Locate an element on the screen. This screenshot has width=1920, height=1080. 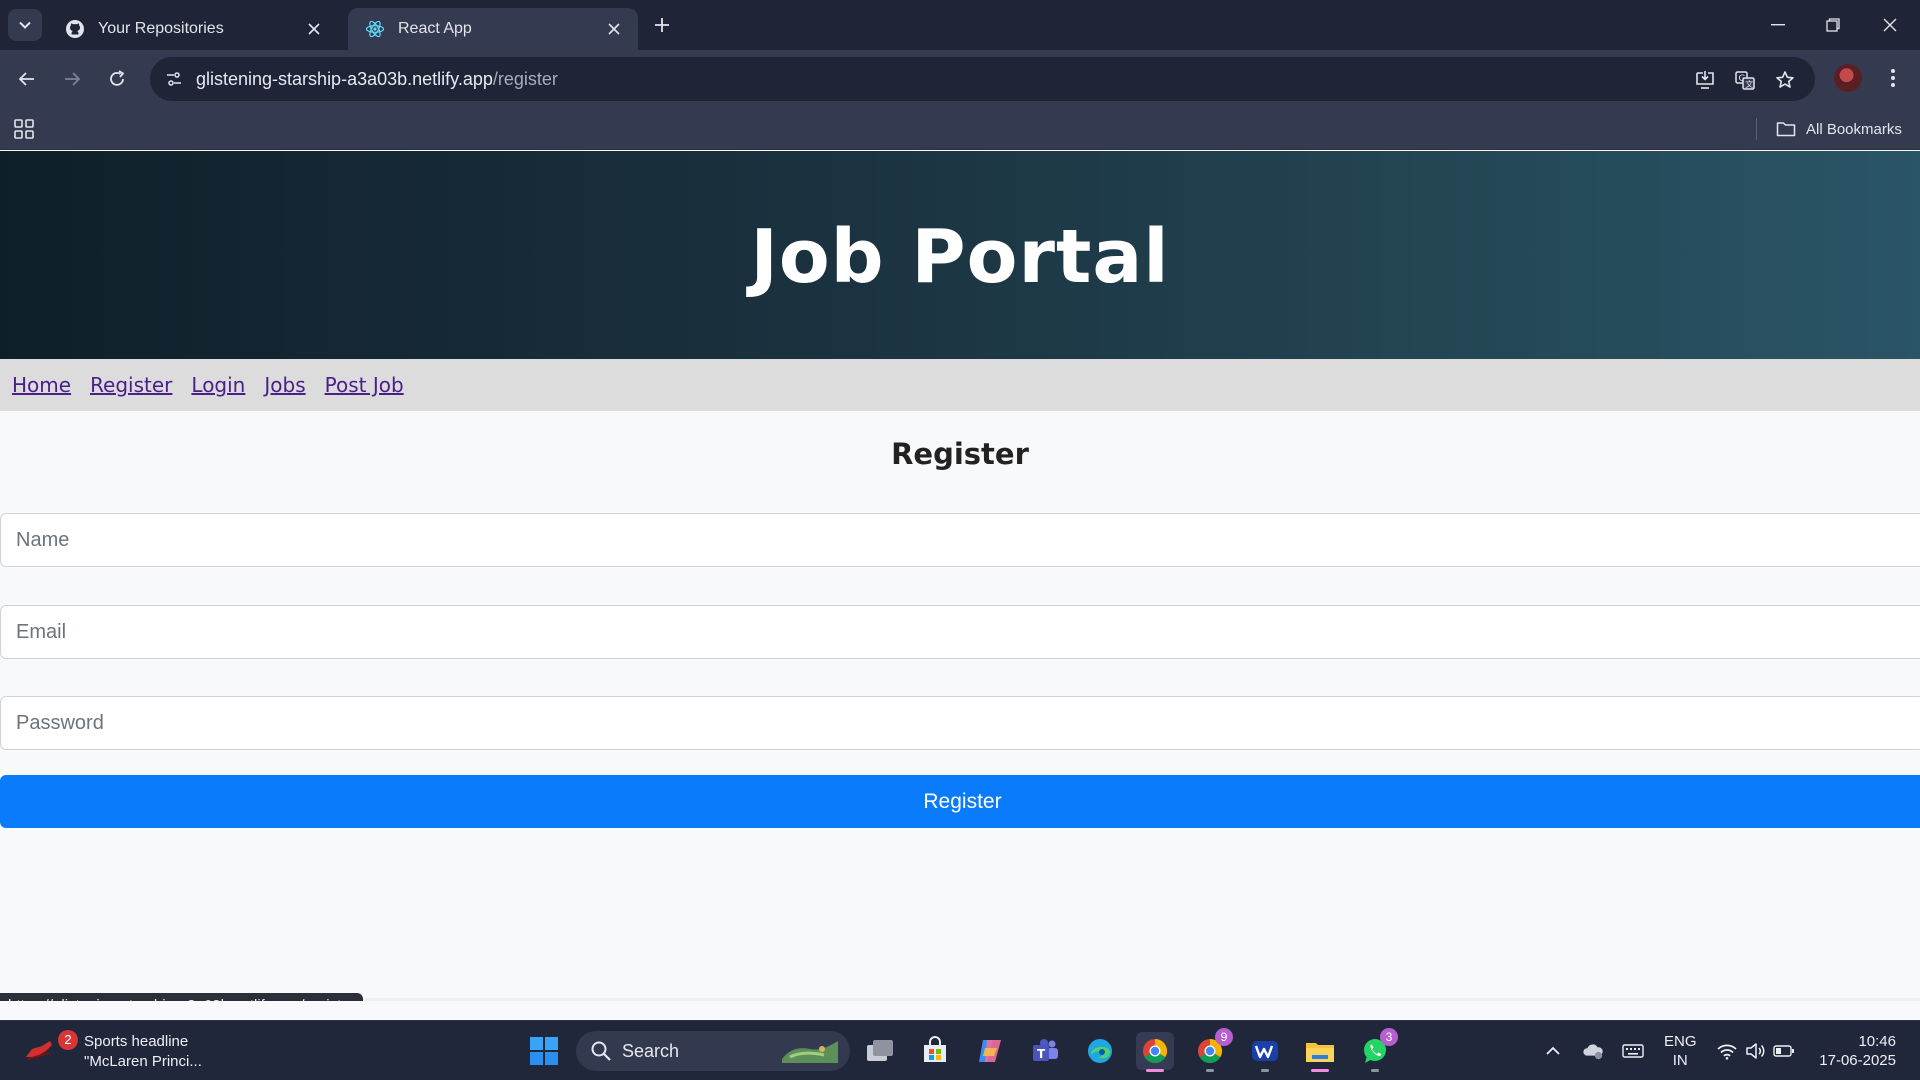
reload-icon is located at coordinates (117, 79).